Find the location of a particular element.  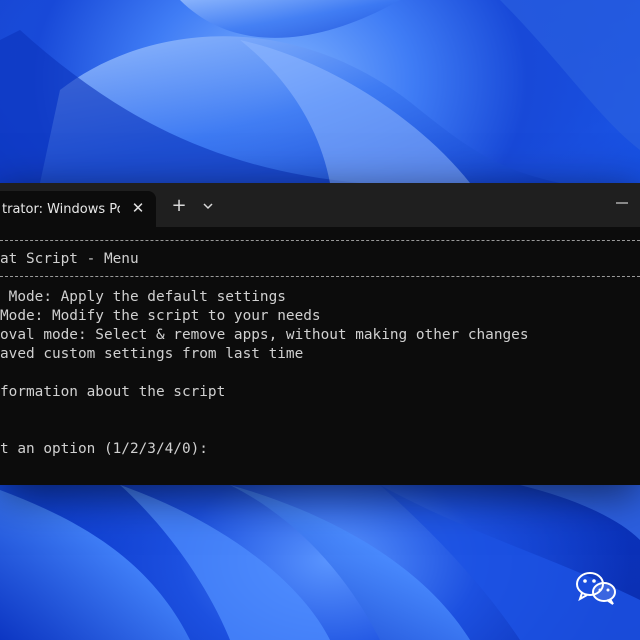

tab-title: trator: Windows Powe is located at coordinates (61, 209).